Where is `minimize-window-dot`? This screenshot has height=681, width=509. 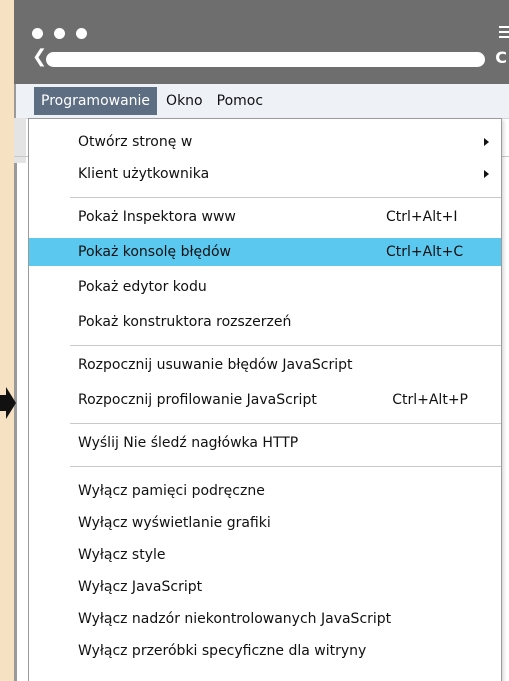
minimize-window-dot is located at coordinates (59, 33).